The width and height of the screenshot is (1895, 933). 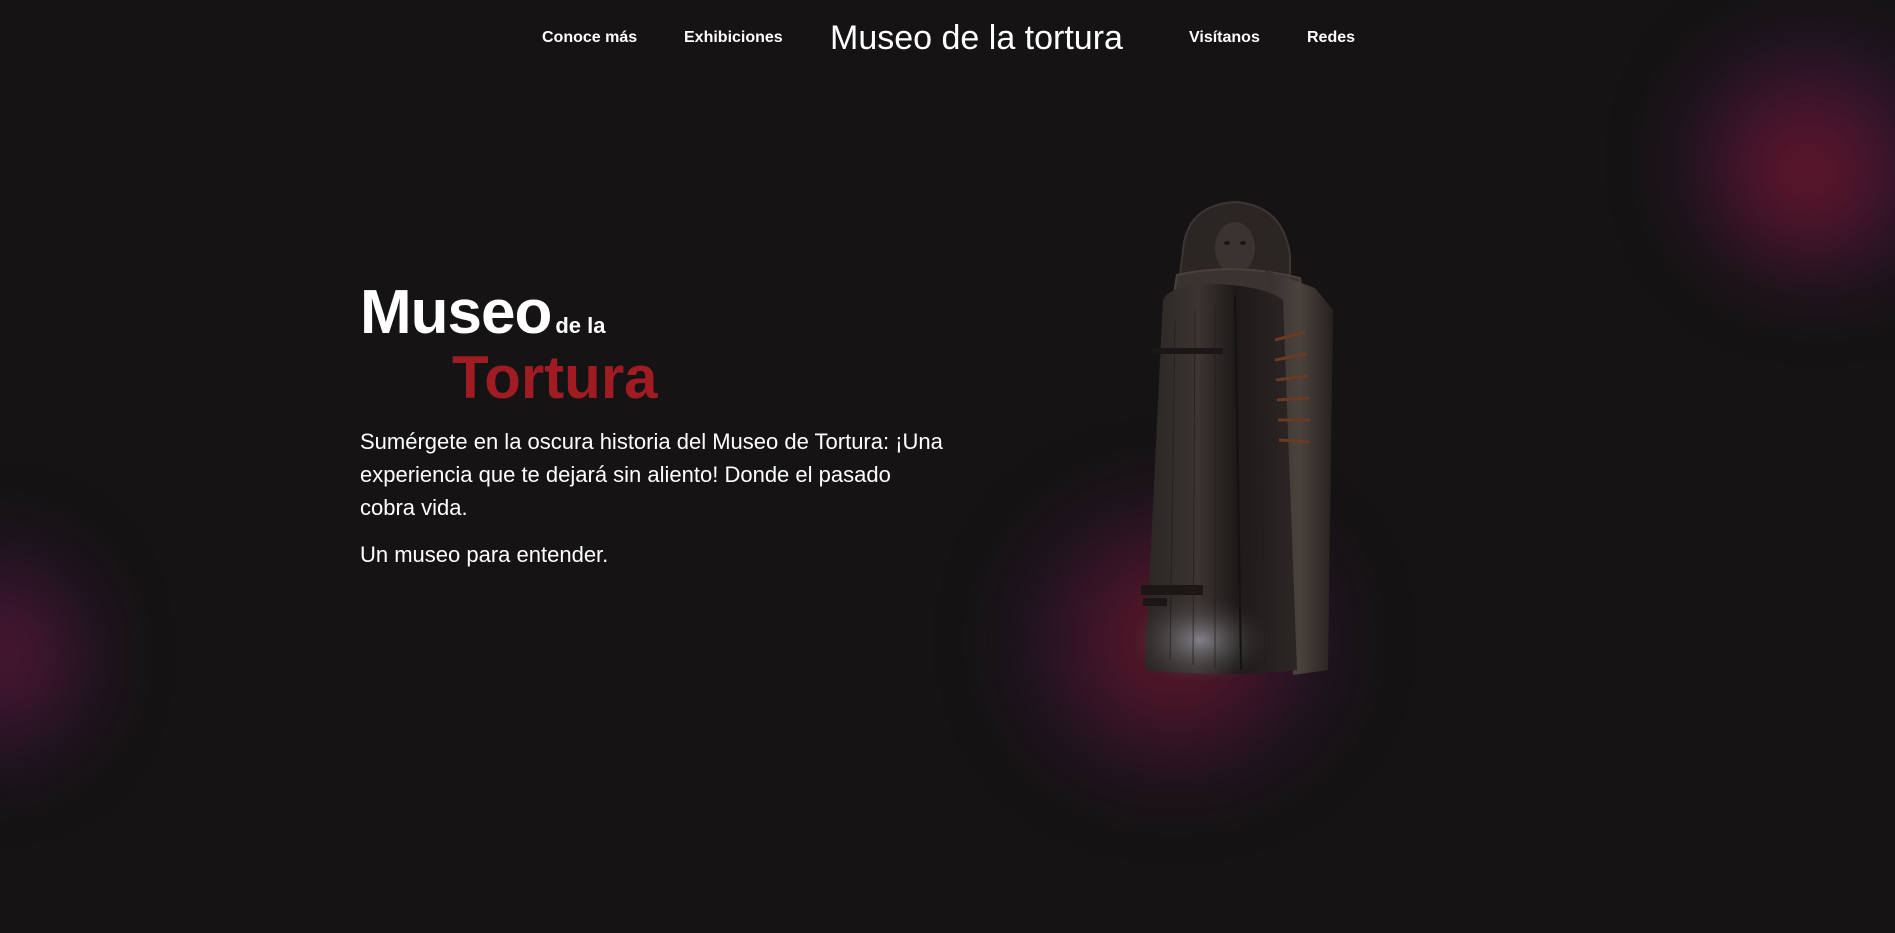 What do you see at coordinates (484, 554) in the screenshot?
I see `hero-tagline: Un museo para entender.` at bounding box center [484, 554].